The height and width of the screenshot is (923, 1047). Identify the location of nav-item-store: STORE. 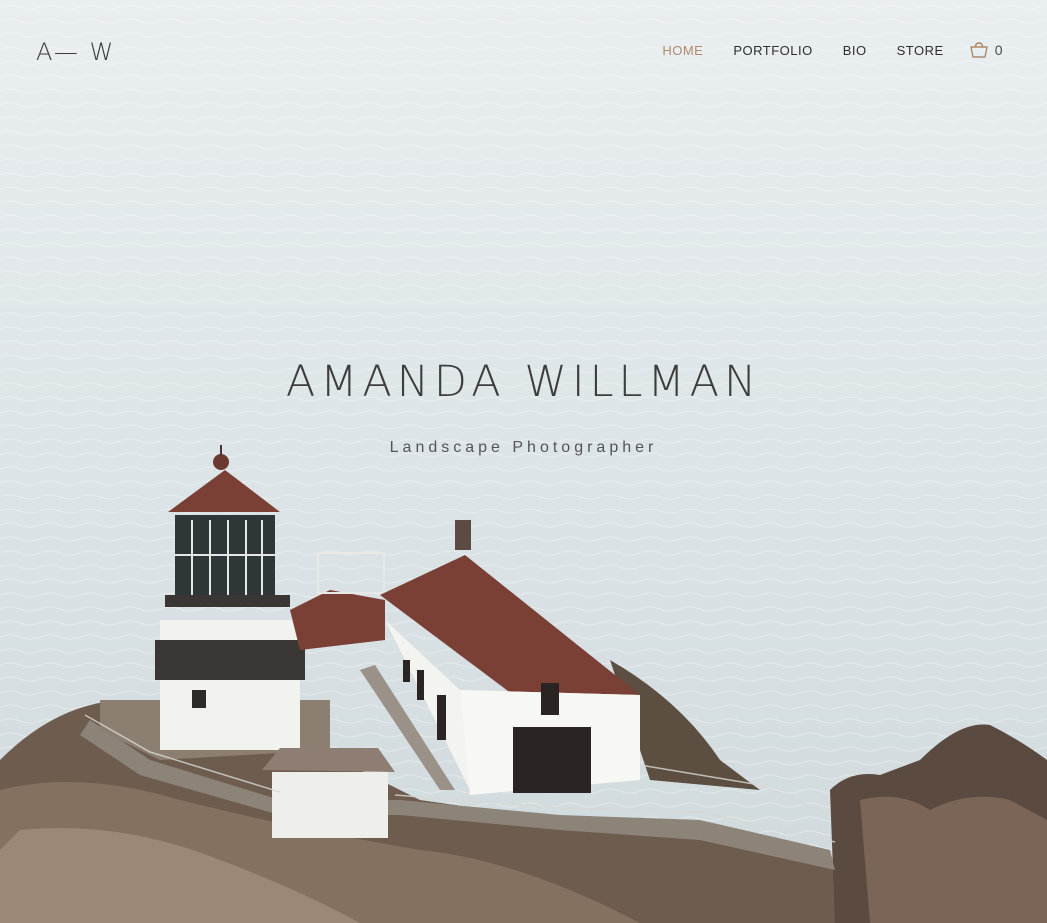
(920, 50).